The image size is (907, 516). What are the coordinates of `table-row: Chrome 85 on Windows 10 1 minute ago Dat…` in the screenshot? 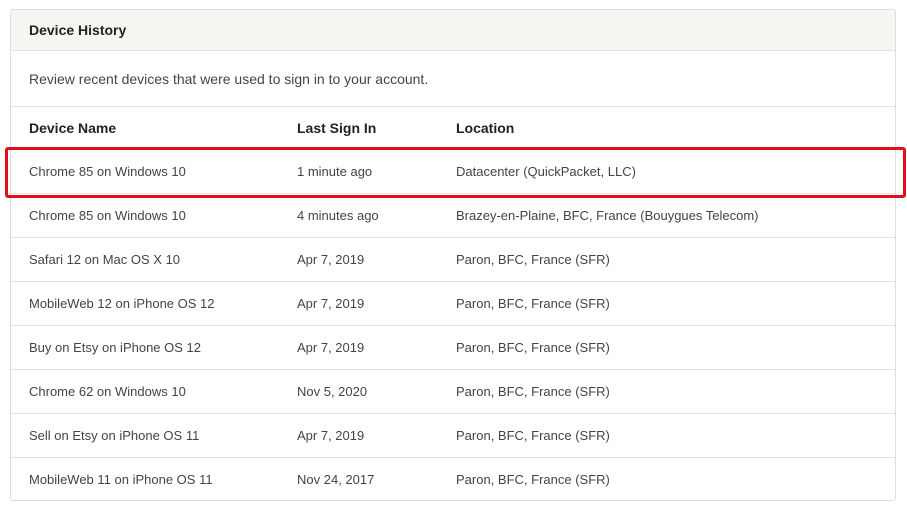 It's located at (453, 171).